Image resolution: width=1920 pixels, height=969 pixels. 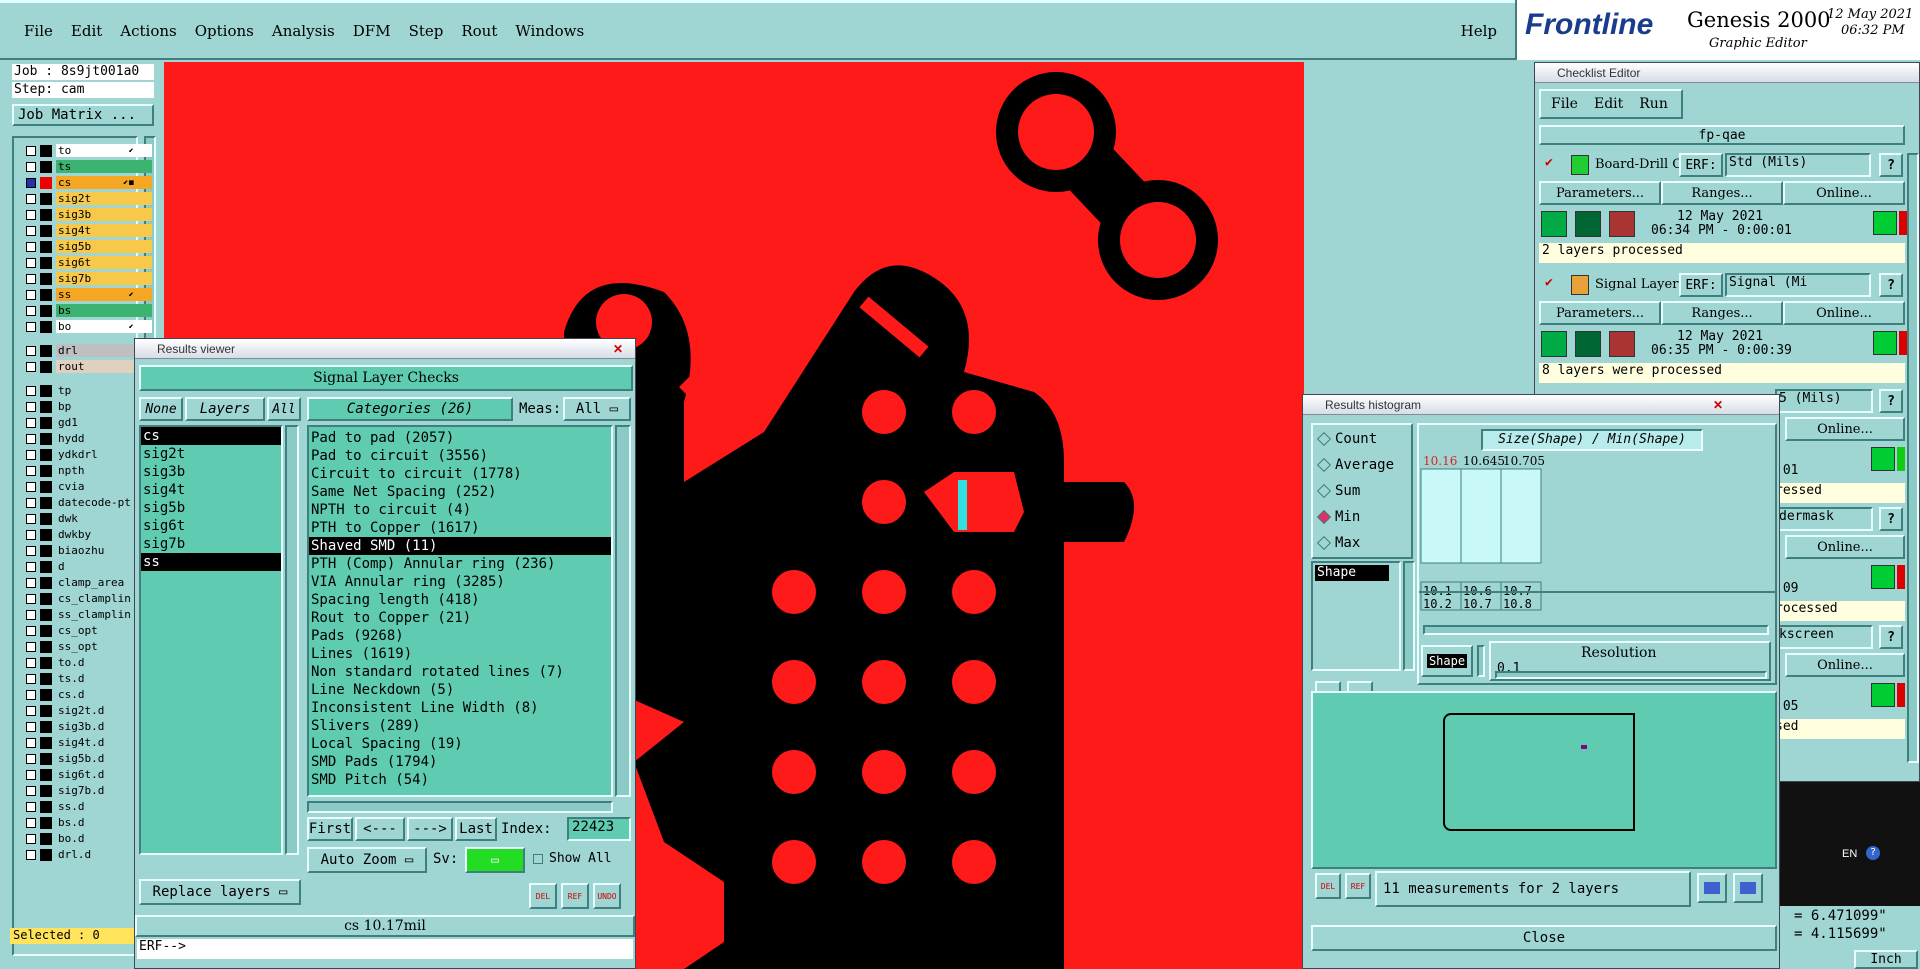 What do you see at coordinates (1913, 458) in the screenshot?
I see `checklist-scrollbar` at bounding box center [1913, 458].